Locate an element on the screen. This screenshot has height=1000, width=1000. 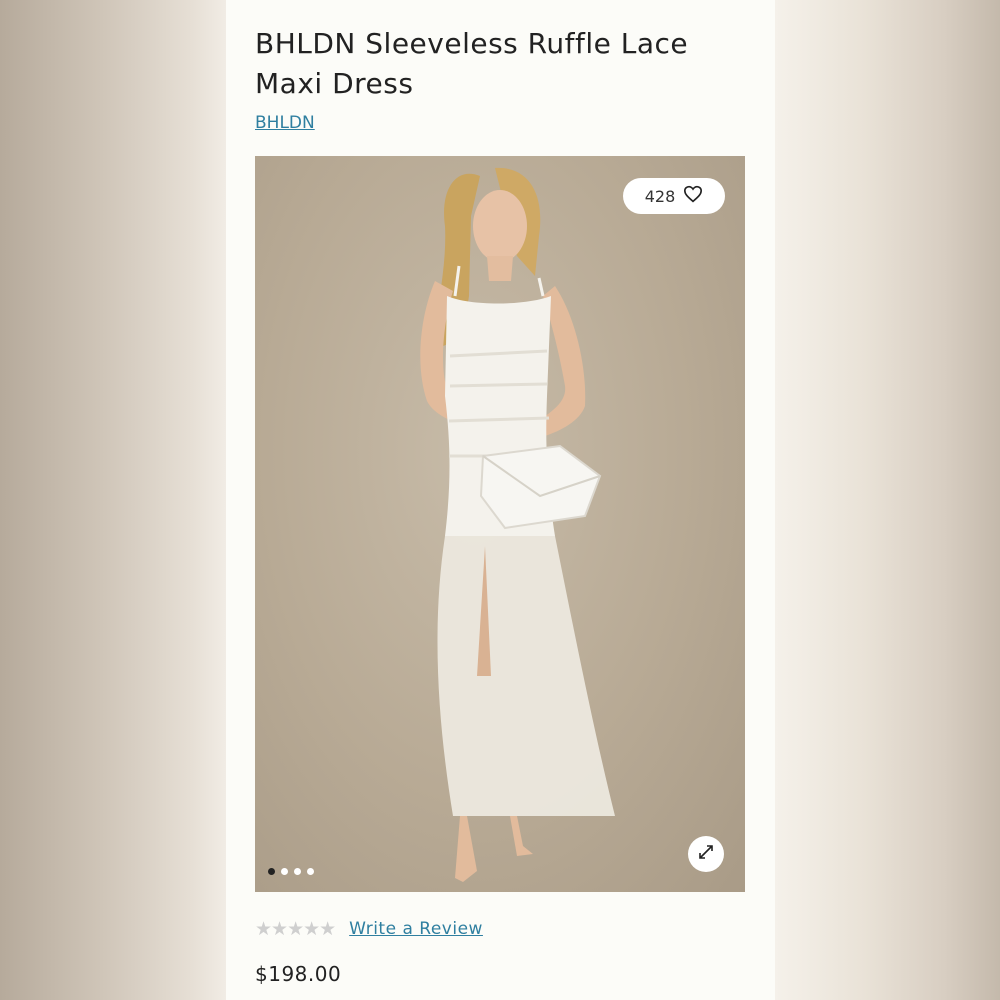
like-button: 428 is located at coordinates (674, 196).